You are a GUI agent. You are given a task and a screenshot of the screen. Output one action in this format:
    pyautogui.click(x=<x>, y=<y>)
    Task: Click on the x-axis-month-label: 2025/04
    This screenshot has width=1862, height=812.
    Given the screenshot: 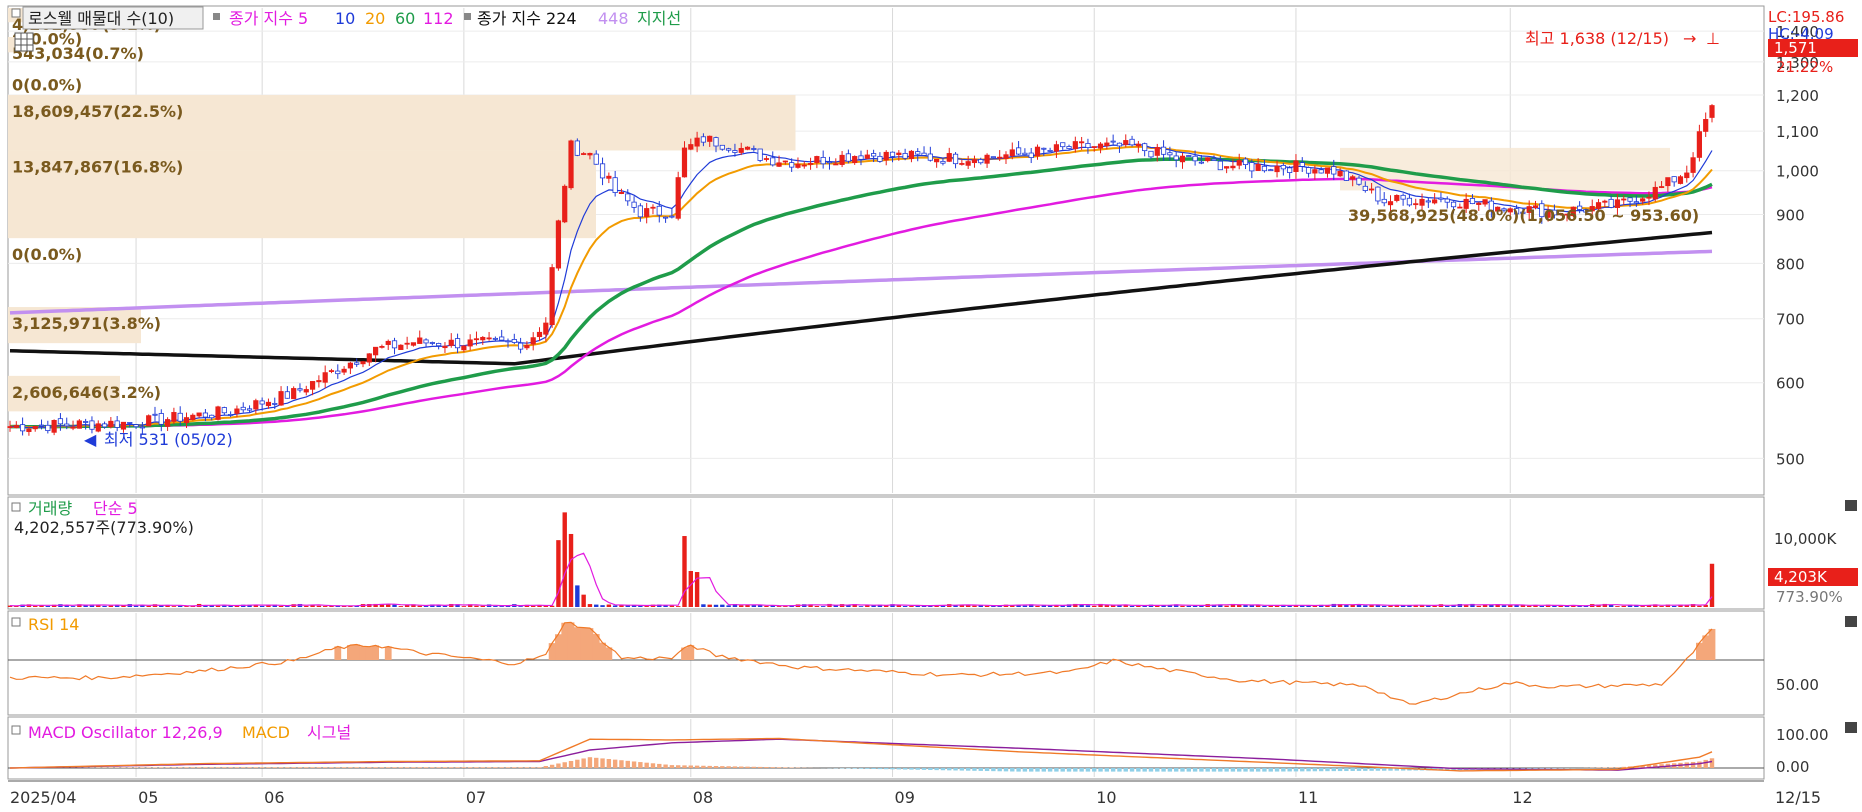 What is the action you would take?
    pyautogui.click(x=43, y=797)
    